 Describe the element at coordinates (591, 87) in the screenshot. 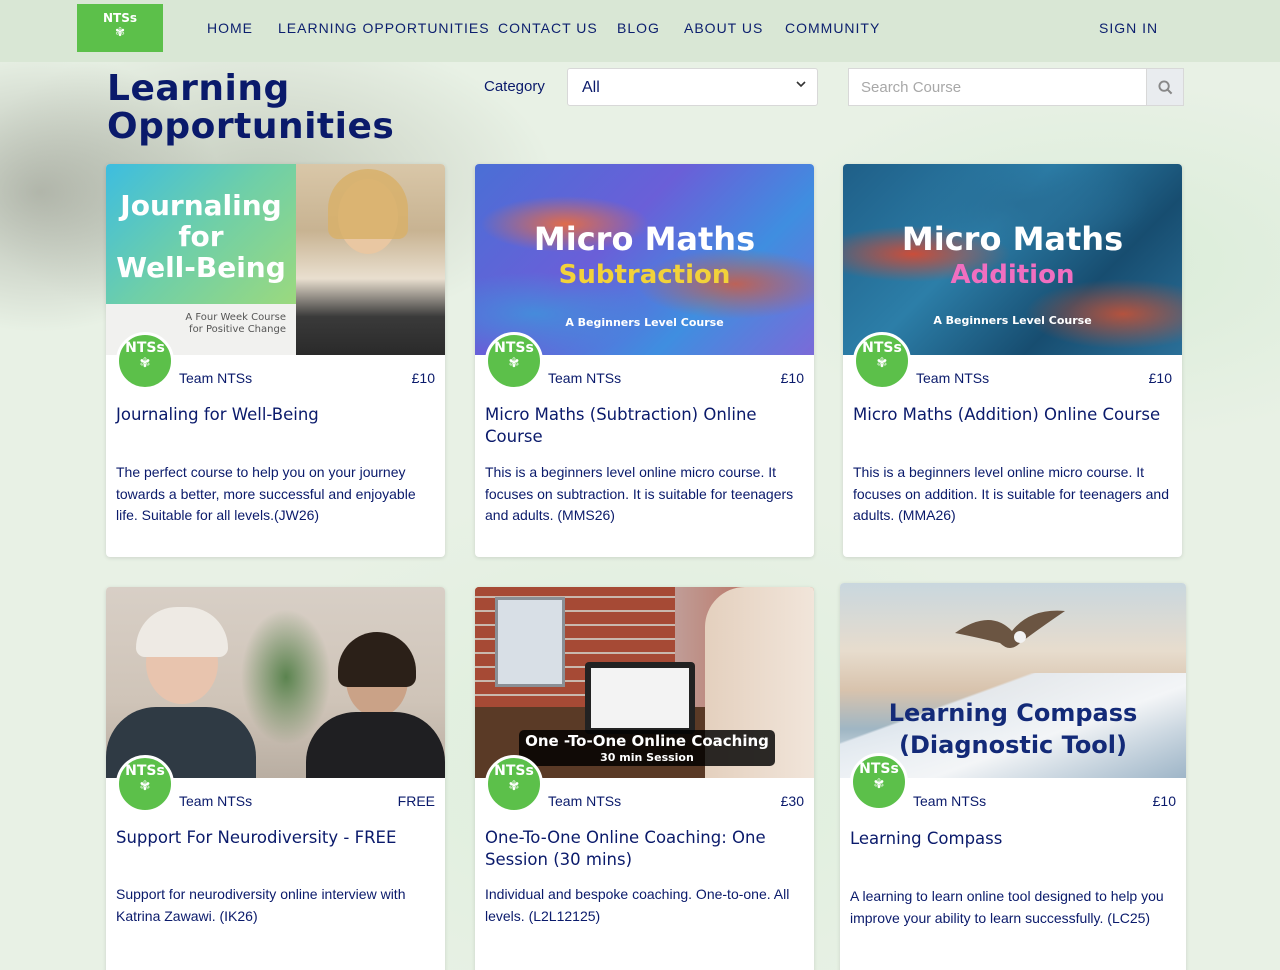

I see `category-selected-value: All` at that location.